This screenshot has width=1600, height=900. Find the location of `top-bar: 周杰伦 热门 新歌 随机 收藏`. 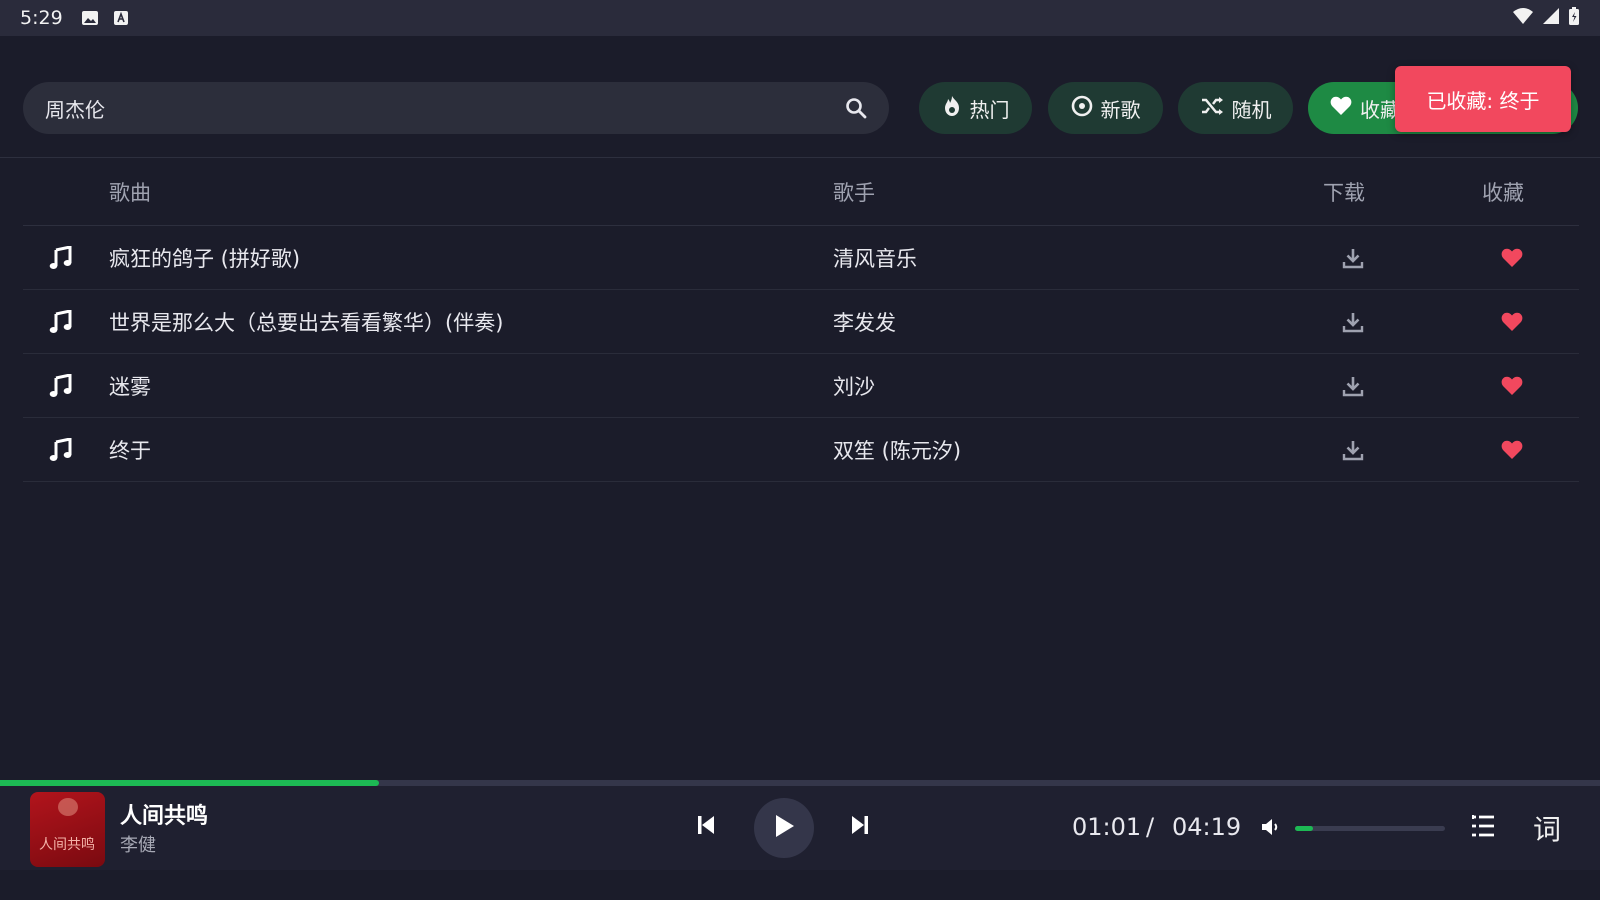

top-bar: 周杰伦 热门 新歌 随机 收藏 is located at coordinates (800, 97).